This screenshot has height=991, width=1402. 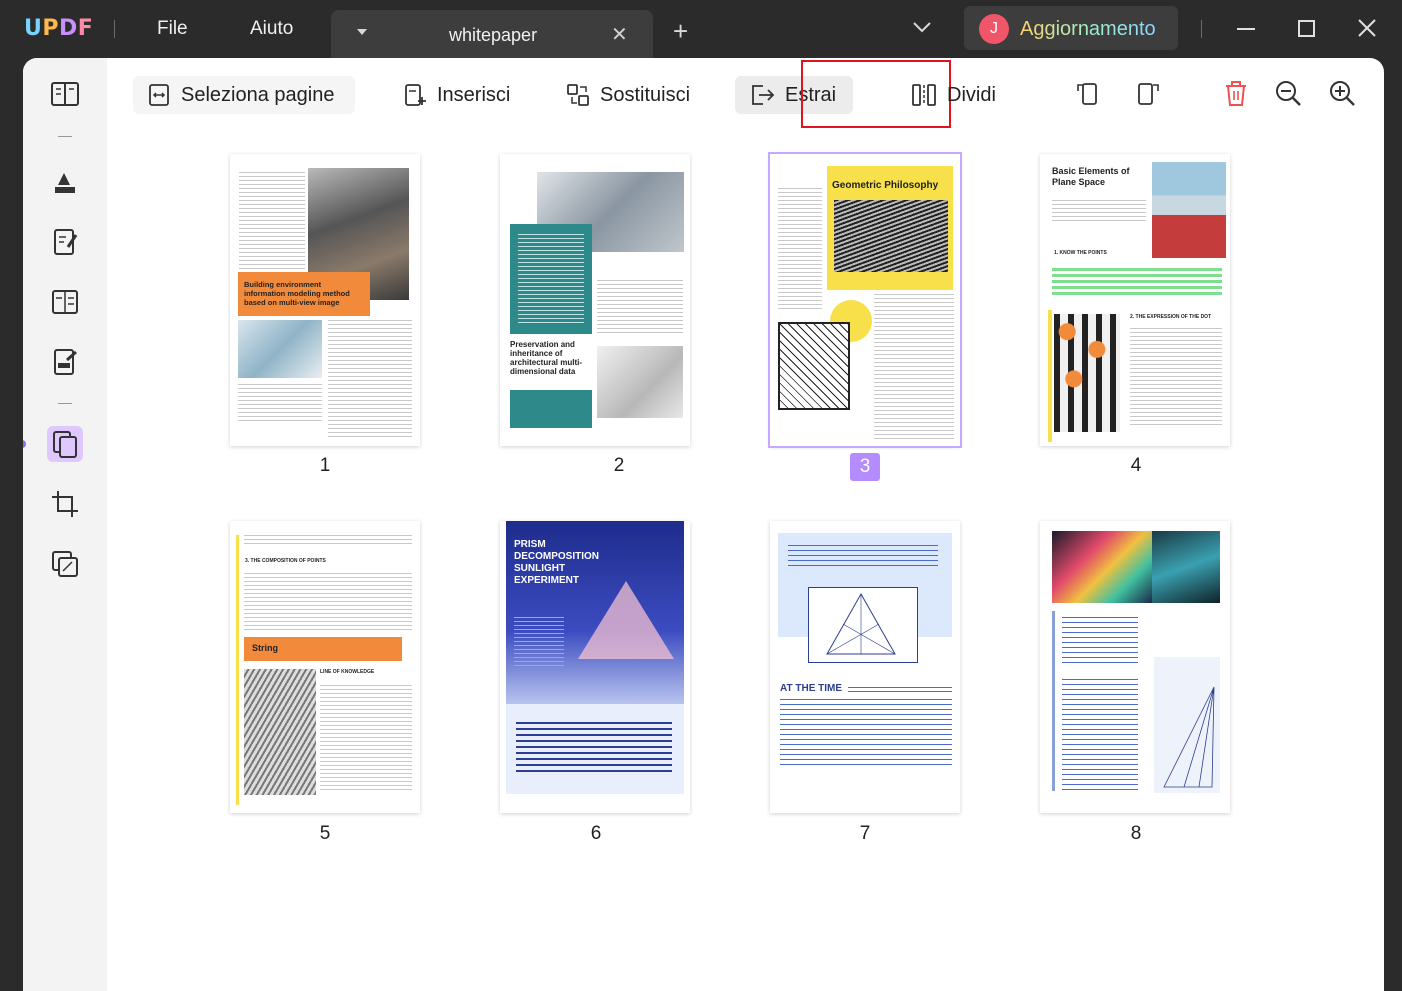 I want to click on upgrade-label: Aggiornamento, so click(x=1088, y=29).